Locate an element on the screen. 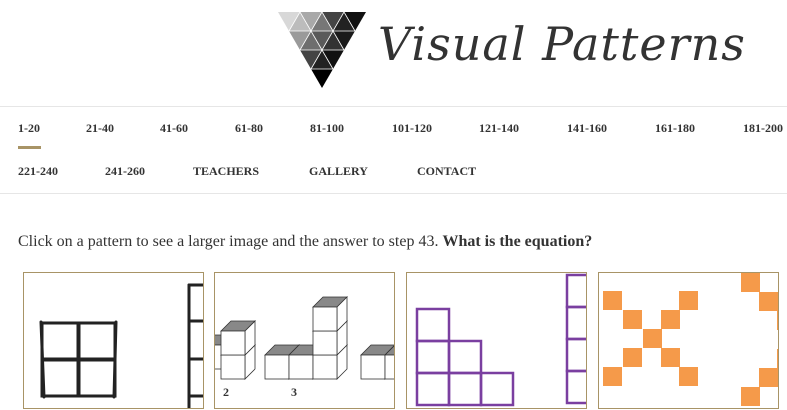 Image resolution: width=787 pixels, height=410 pixels. nav-item-contact: CONTACT is located at coordinates (446, 171).